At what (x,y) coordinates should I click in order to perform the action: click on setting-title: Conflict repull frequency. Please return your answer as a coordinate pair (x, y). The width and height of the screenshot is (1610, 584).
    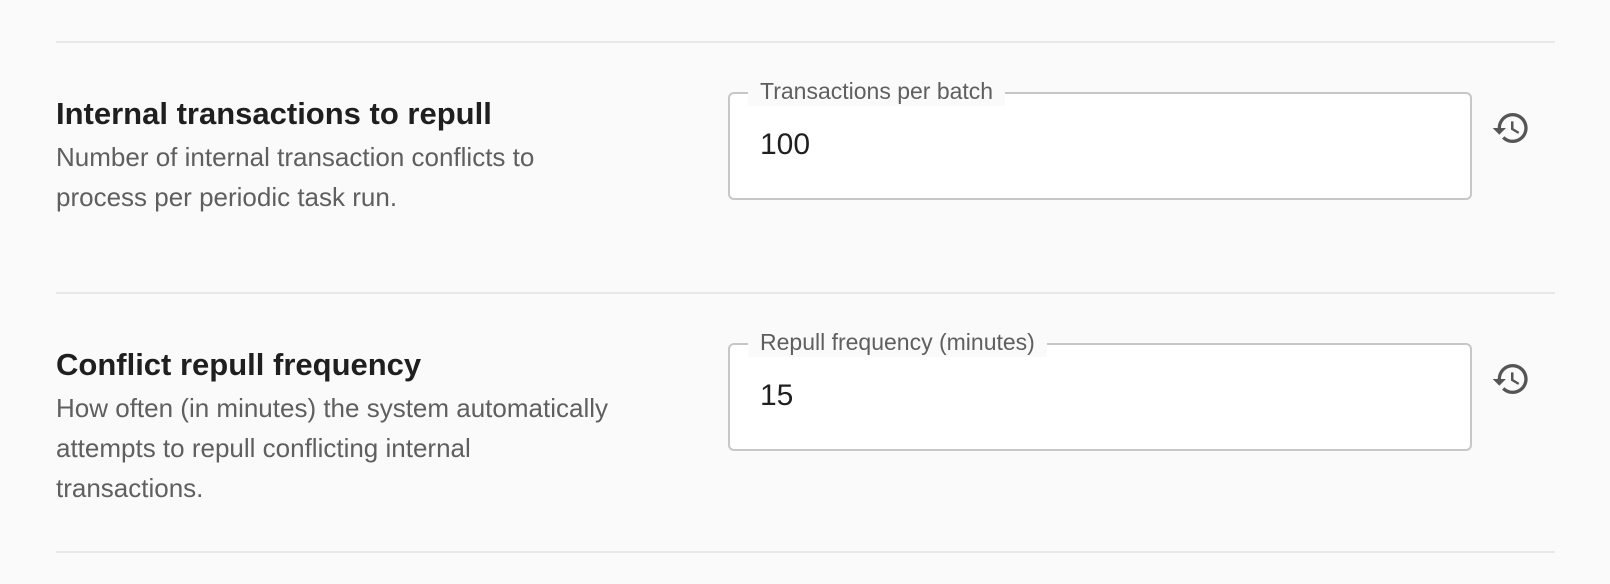
    Looking at the image, I should click on (239, 364).